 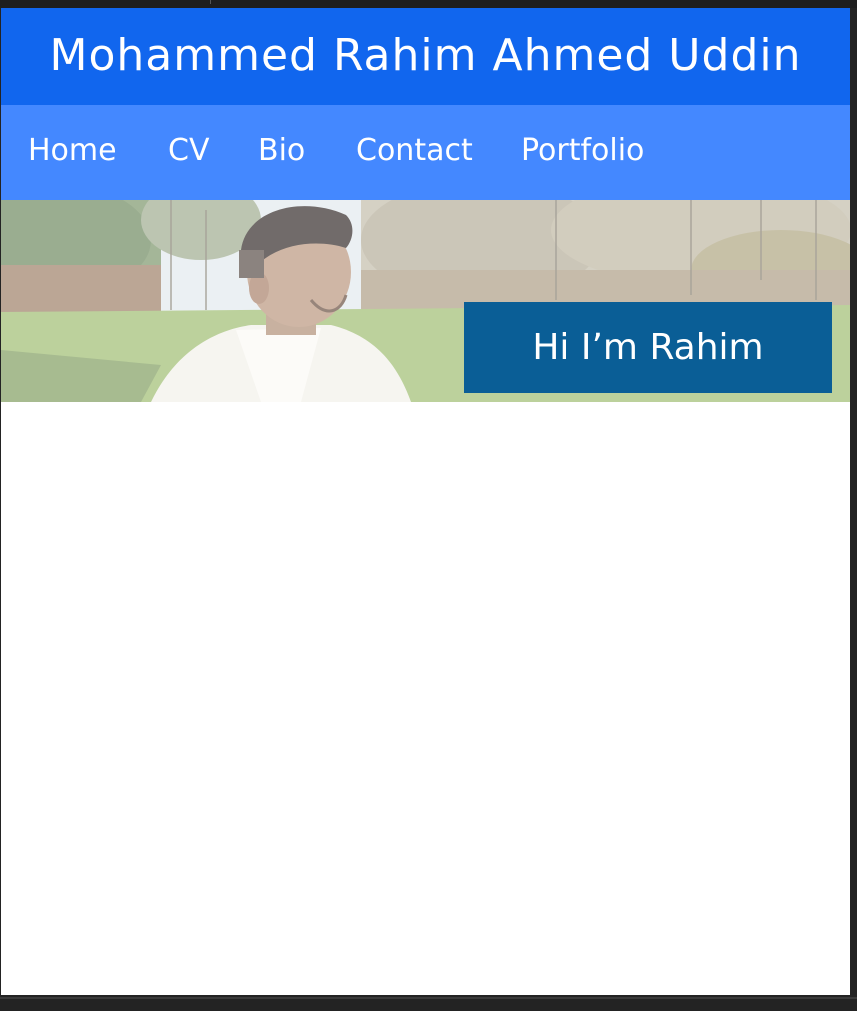 I want to click on nav-link-home: Home, so click(x=72, y=151).